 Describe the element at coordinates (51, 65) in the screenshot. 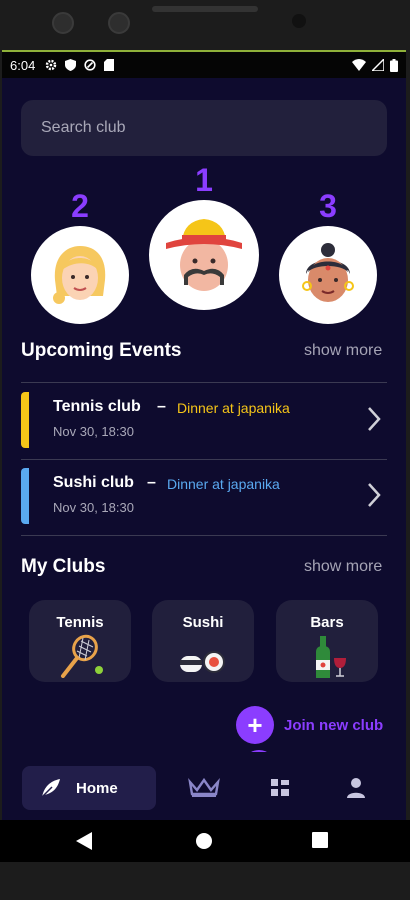

I see `settings-icon` at that location.